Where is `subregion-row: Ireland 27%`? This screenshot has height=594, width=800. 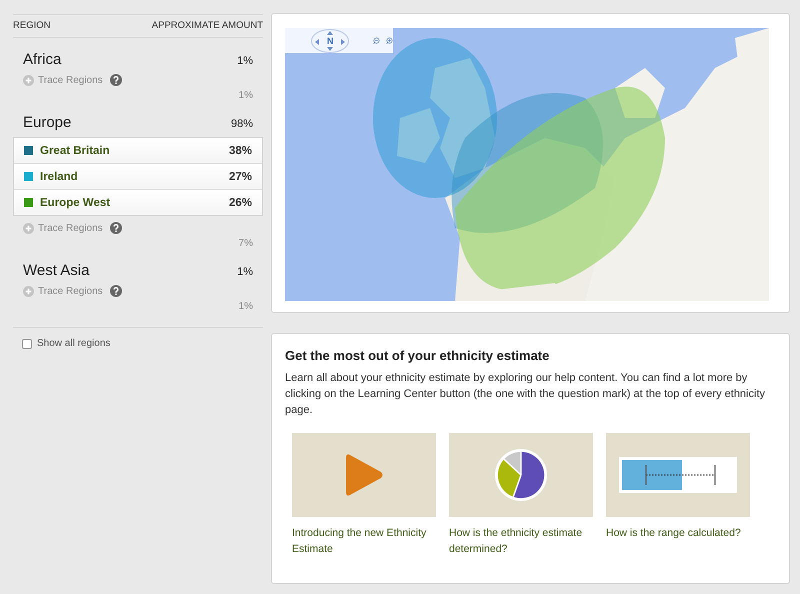 subregion-row: Ireland 27% is located at coordinates (138, 177).